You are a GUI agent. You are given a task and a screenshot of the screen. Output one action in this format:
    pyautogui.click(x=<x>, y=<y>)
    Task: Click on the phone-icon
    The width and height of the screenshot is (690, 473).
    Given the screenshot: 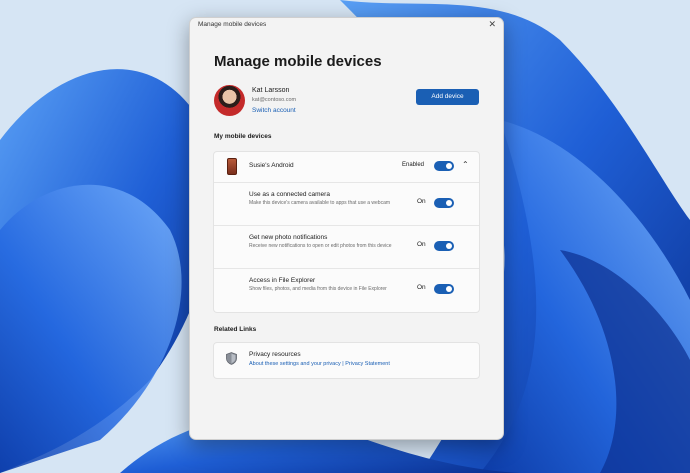 What is the action you would take?
    pyautogui.click(x=232, y=166)
    